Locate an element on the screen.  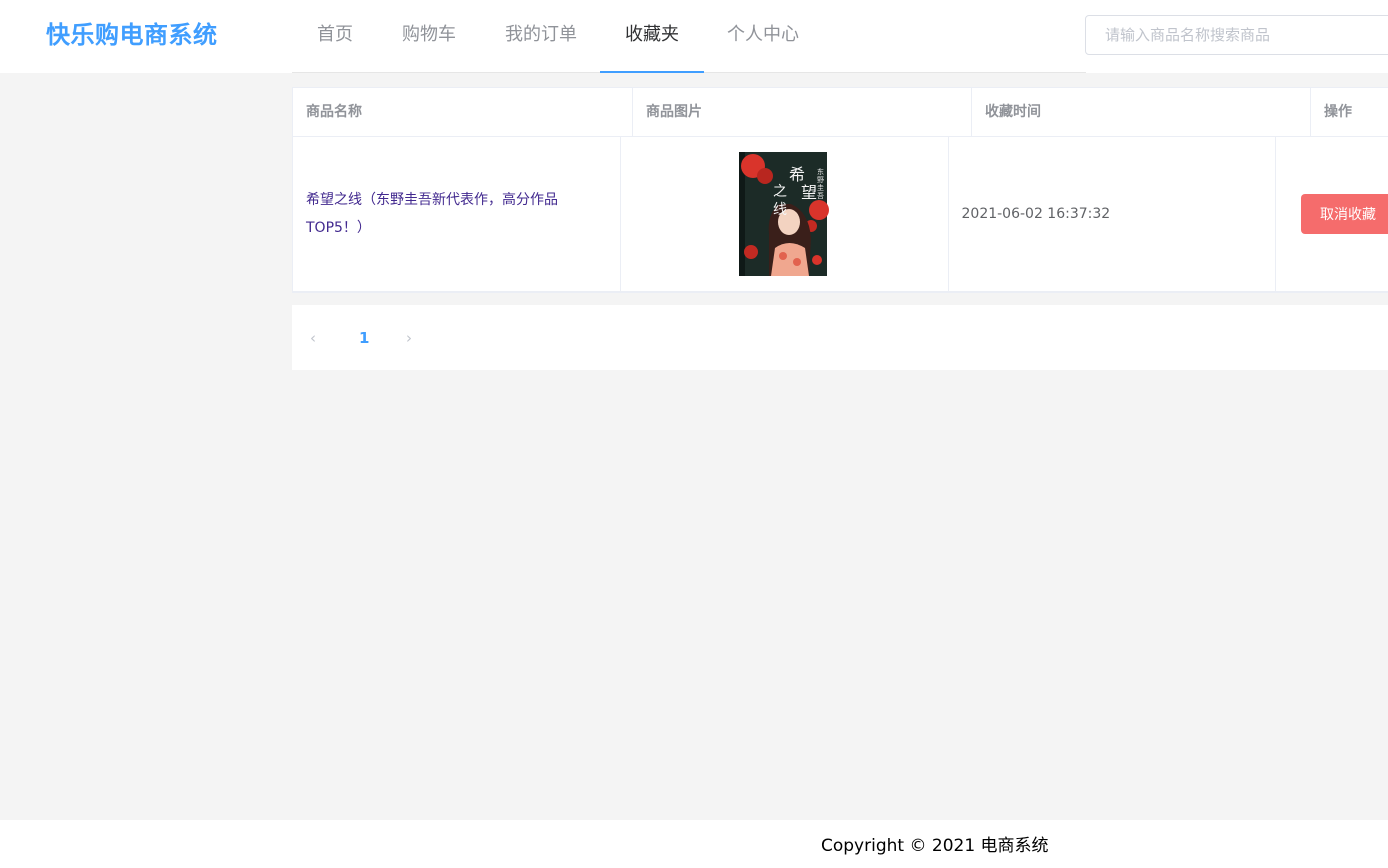
cover-title-text-1: 希 is located at coordinates (797, 174).